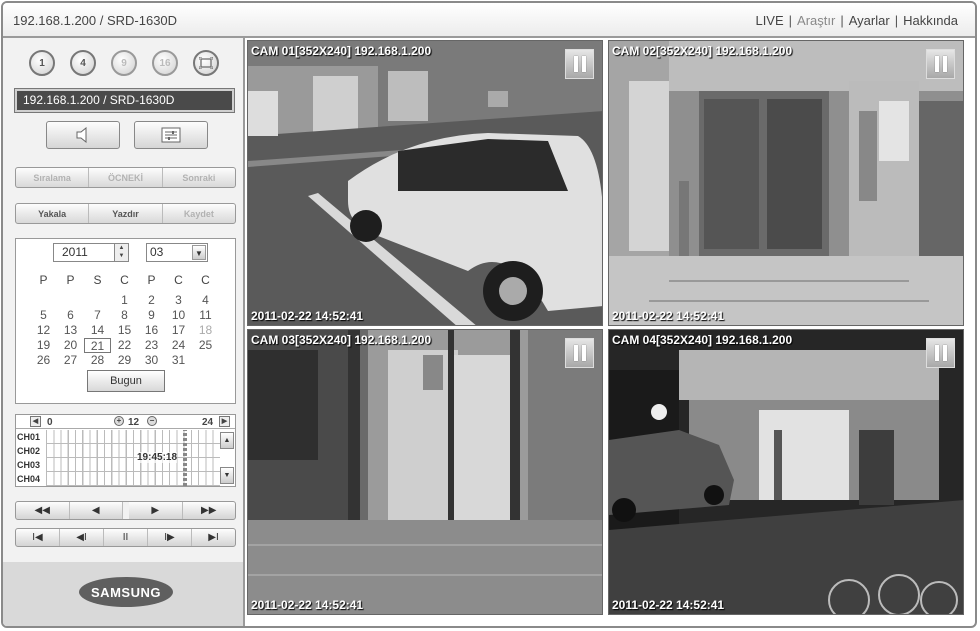 The height and width of the screenshot is (631, 980). I want to click on calendar-day: 5, so click(43, 315).